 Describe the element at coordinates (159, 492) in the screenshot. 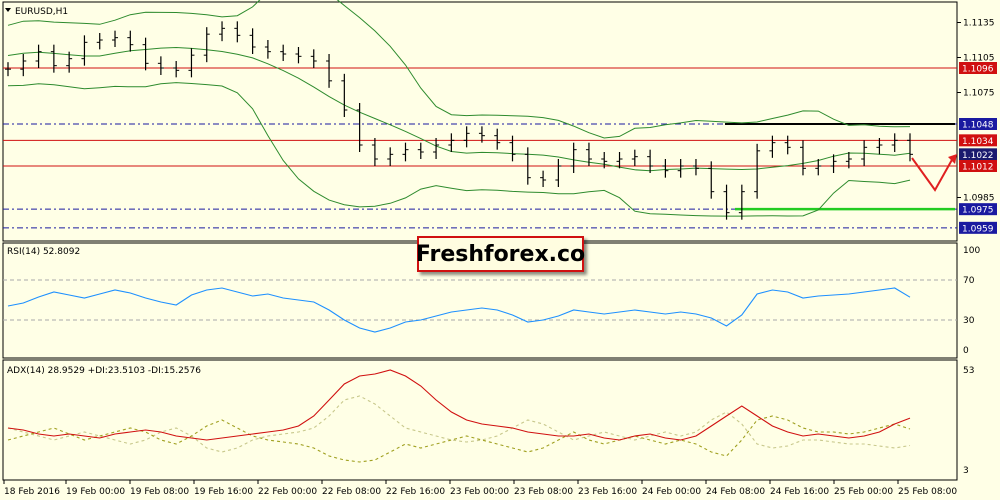

I see `time-tick-label: 19 Feb 08:00` at that location.